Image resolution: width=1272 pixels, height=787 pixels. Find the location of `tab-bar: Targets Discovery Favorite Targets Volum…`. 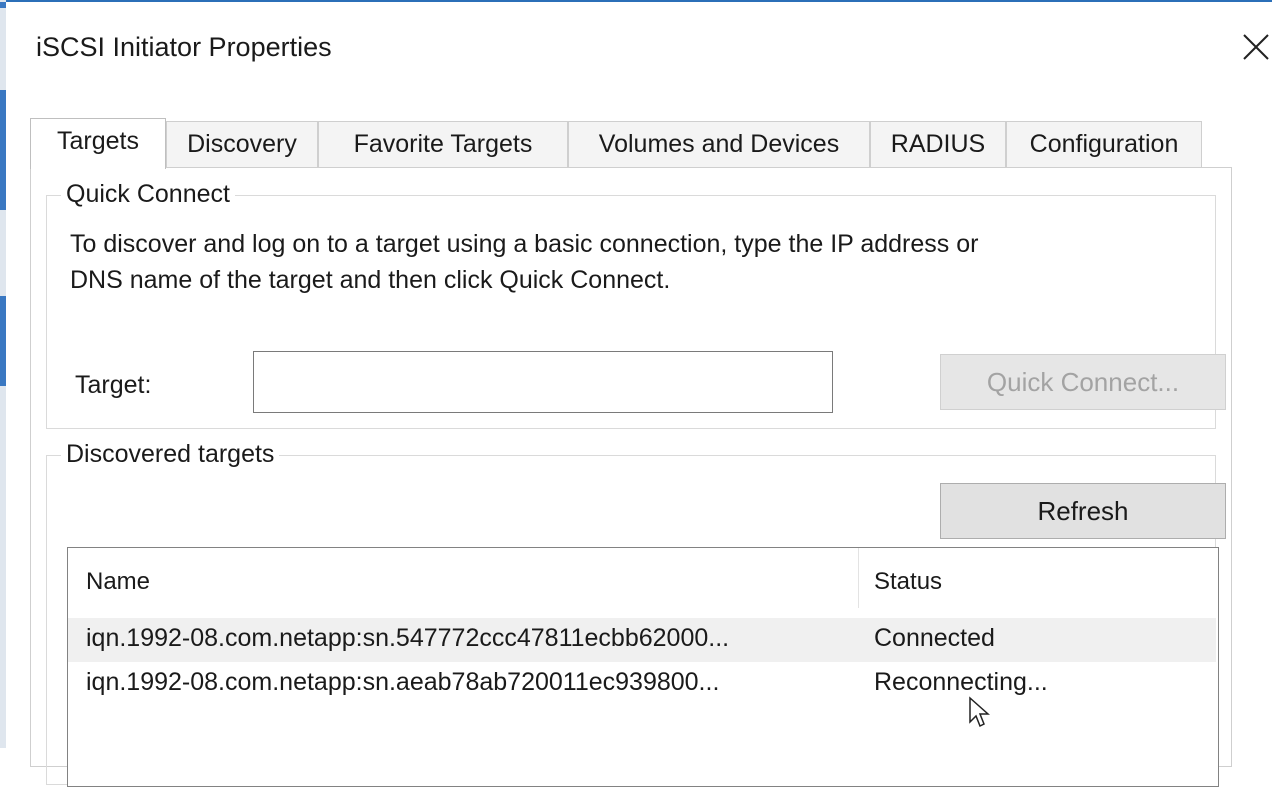

tab-bar: Targets Discovery Favorite Targets Volum… is located at coordinates (630, 143).